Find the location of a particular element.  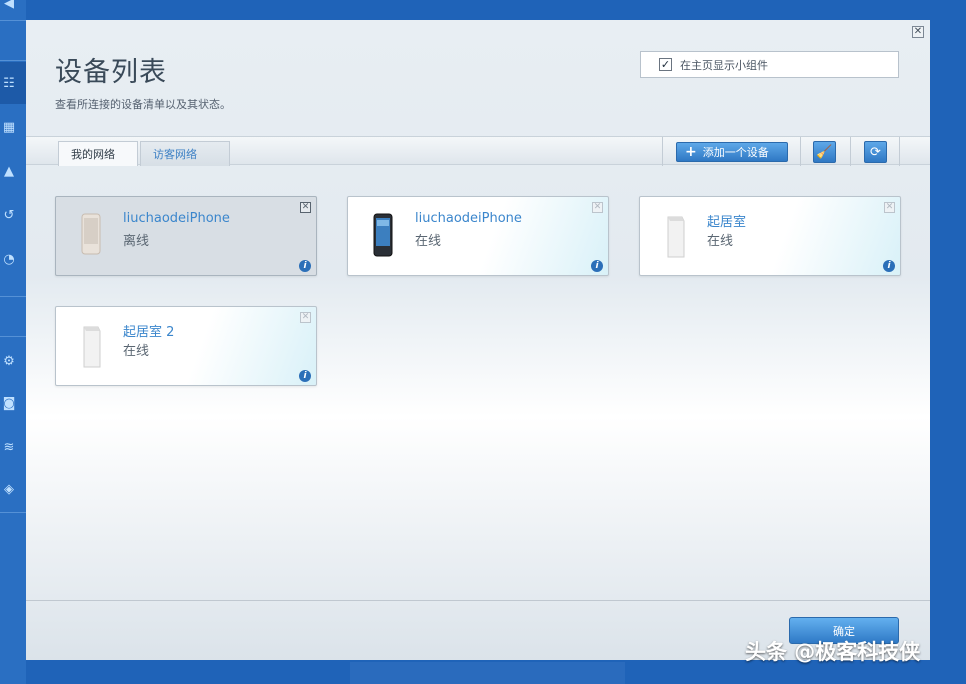

wifi-icon: ≋ is located at coordinates (9, 447).